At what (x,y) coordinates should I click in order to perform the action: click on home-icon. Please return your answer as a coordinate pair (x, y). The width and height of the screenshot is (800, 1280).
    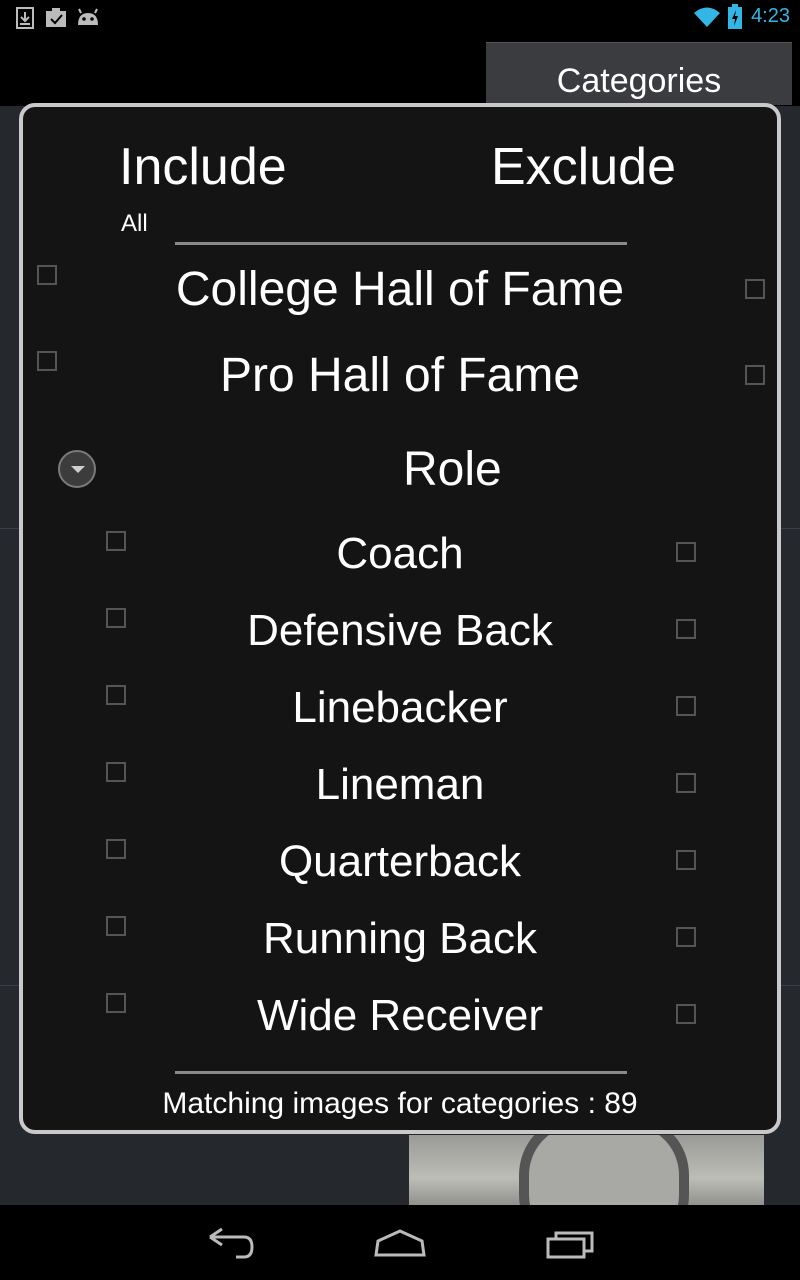
    Looking at the image, I should click on (400, 1243).